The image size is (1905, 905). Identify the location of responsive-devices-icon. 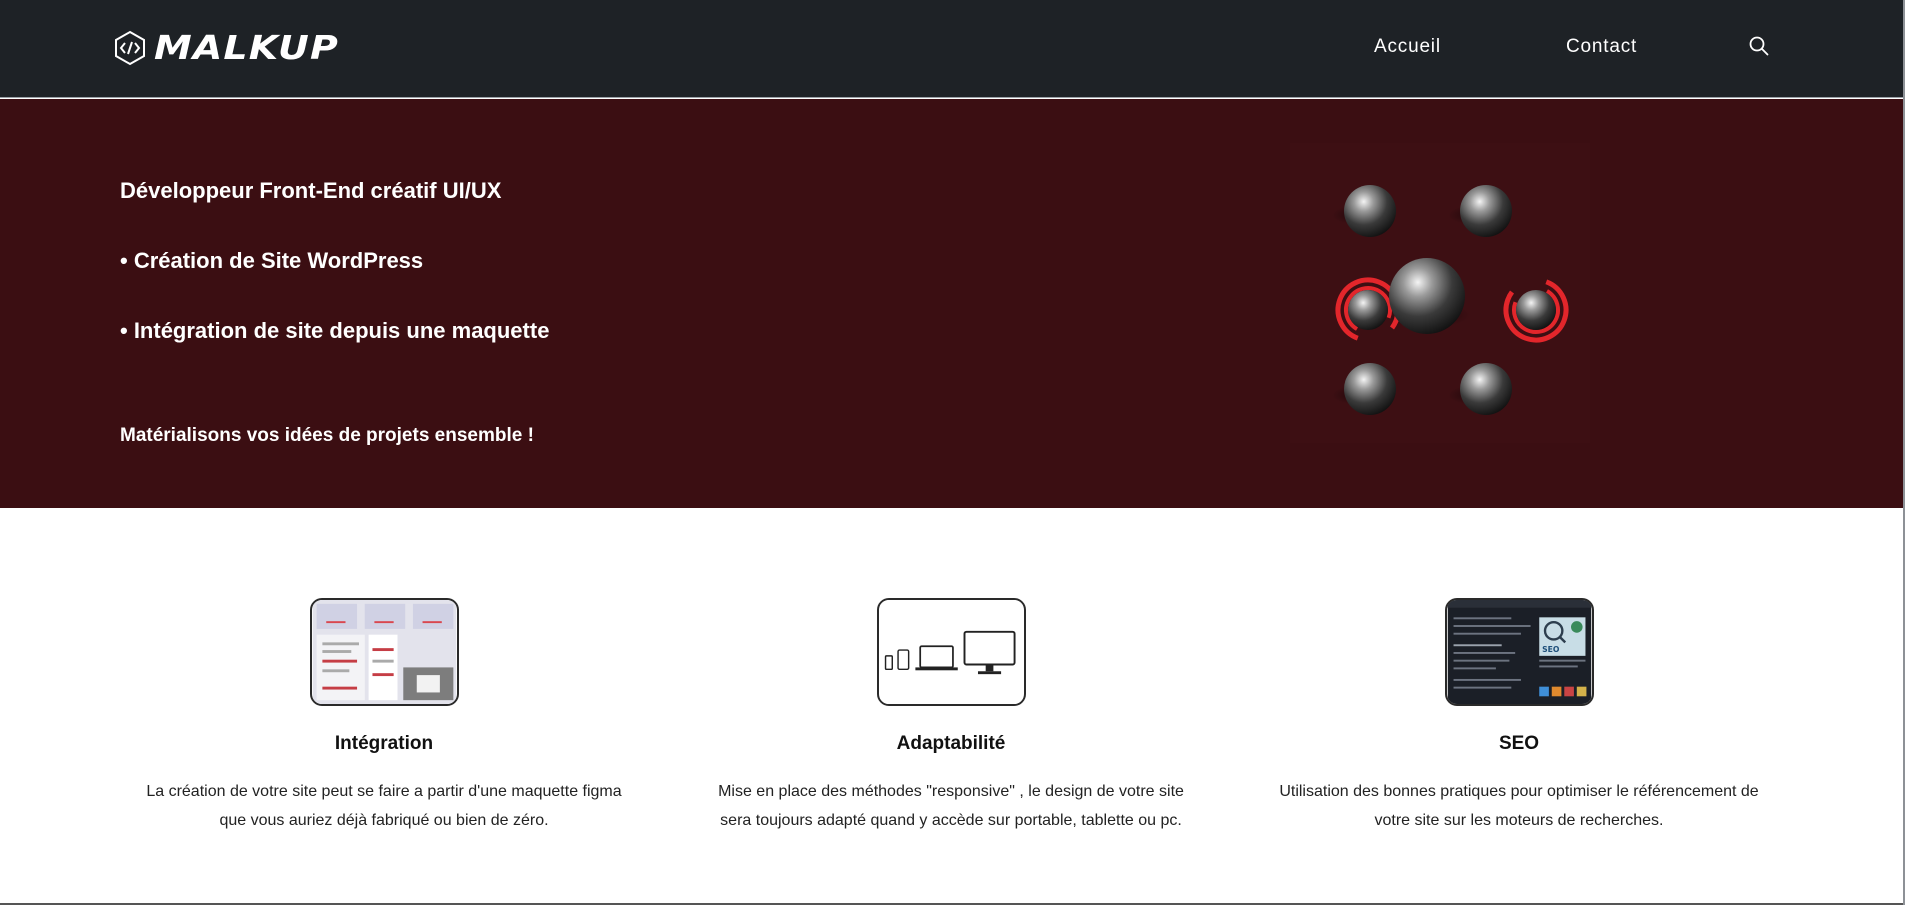
(951, 652).